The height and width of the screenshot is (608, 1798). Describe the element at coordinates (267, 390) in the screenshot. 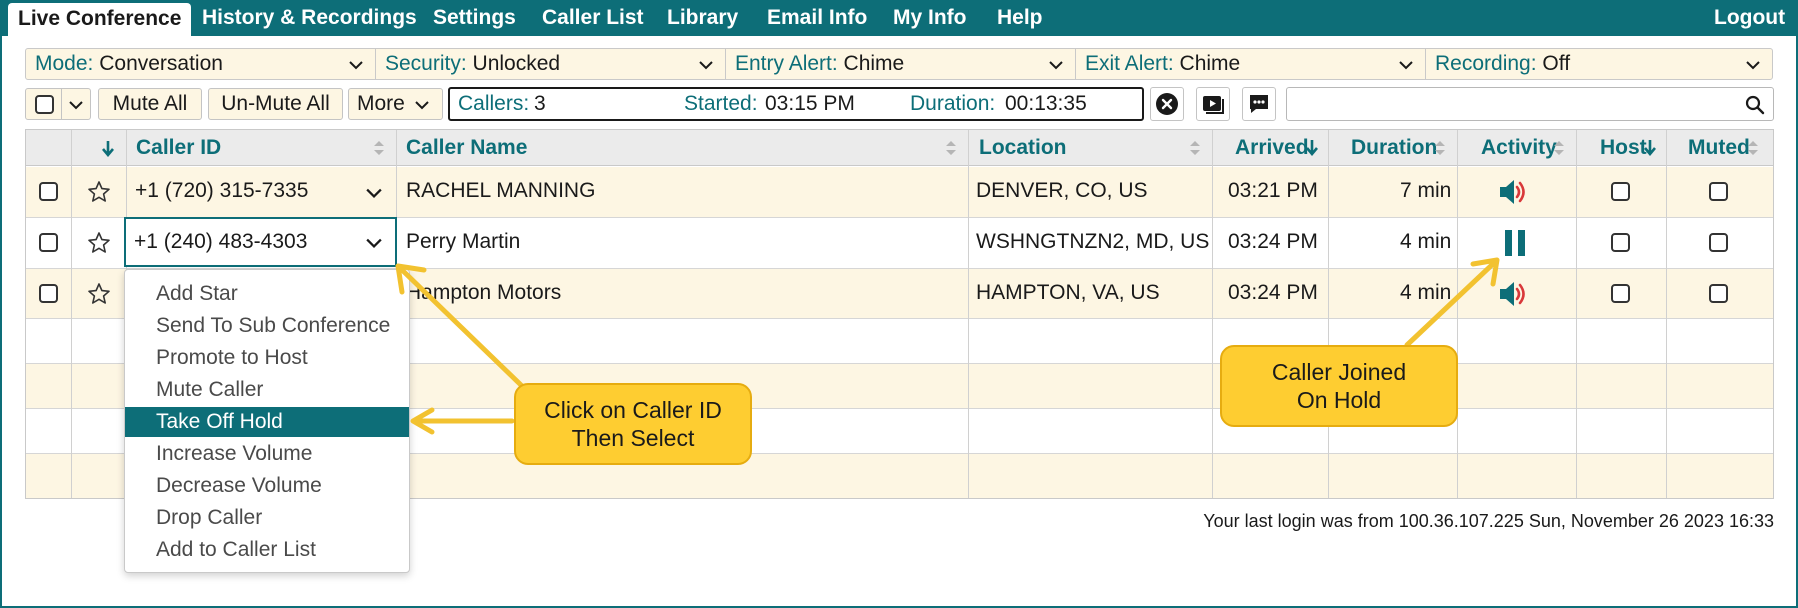

I see `menu-item-mute-caller: Mute Caller` at that location.